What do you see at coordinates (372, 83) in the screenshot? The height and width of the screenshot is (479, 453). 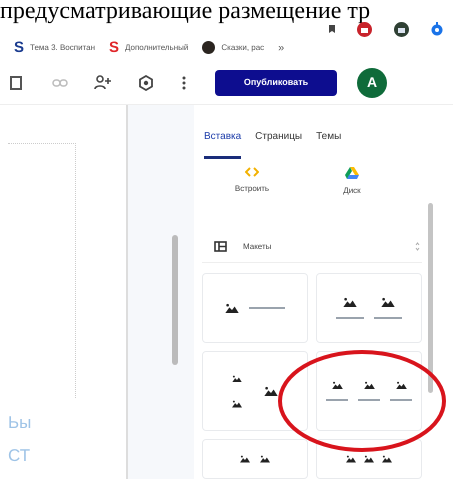 I see `avatar: A` at bounding box center [372, 83].